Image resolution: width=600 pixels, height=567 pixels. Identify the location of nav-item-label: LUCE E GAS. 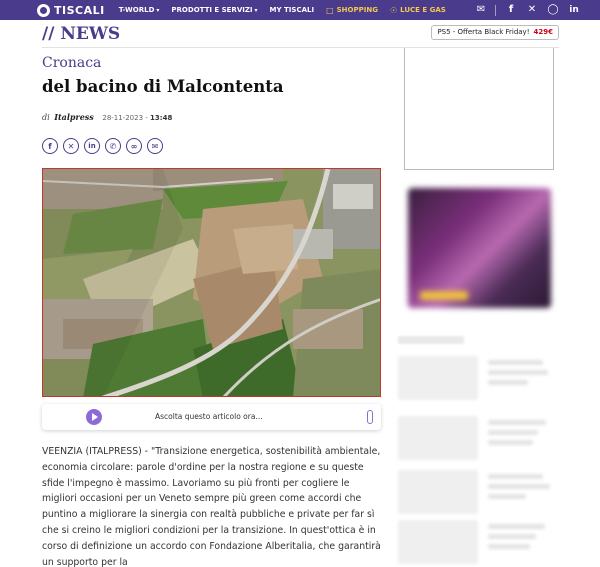
(423, 10).